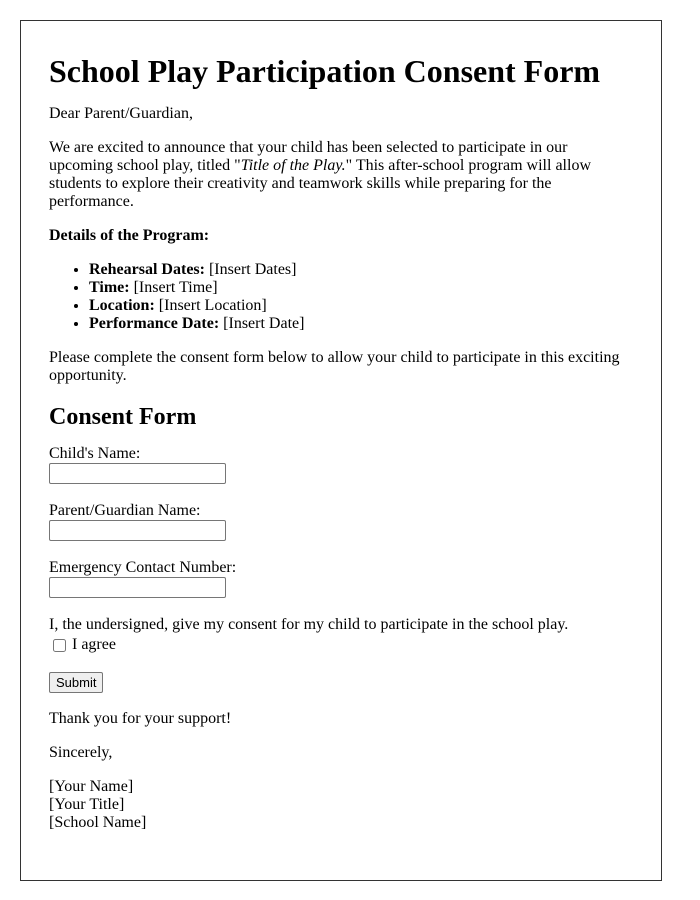 The image size is (700, 900). I want to click on details-heading: Details of the Program:, so click(341, 236).